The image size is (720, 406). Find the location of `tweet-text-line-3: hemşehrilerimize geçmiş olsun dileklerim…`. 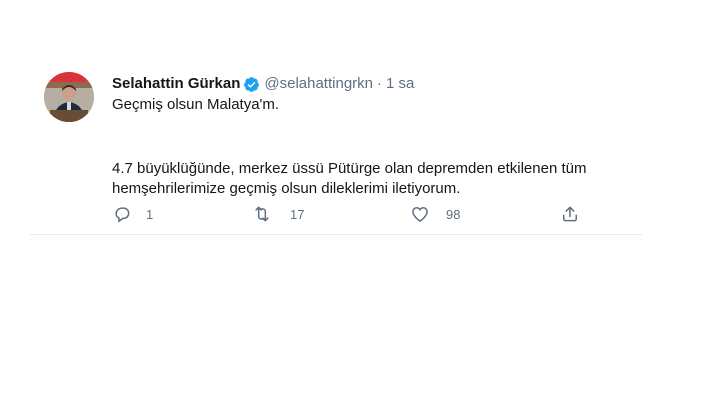

tweet-text-line-3: hemşehrilerimize geçmiş olsun dileklerim… is located at coordinates (286, 188).